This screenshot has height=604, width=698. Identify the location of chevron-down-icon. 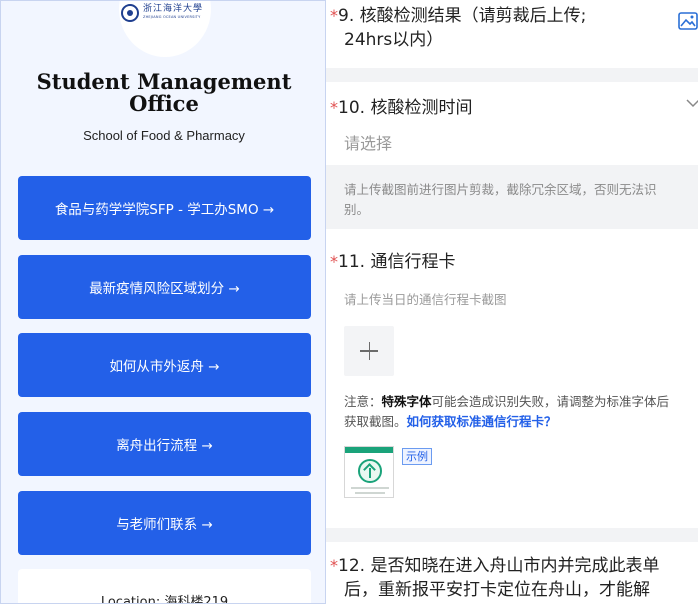
(692, 103).